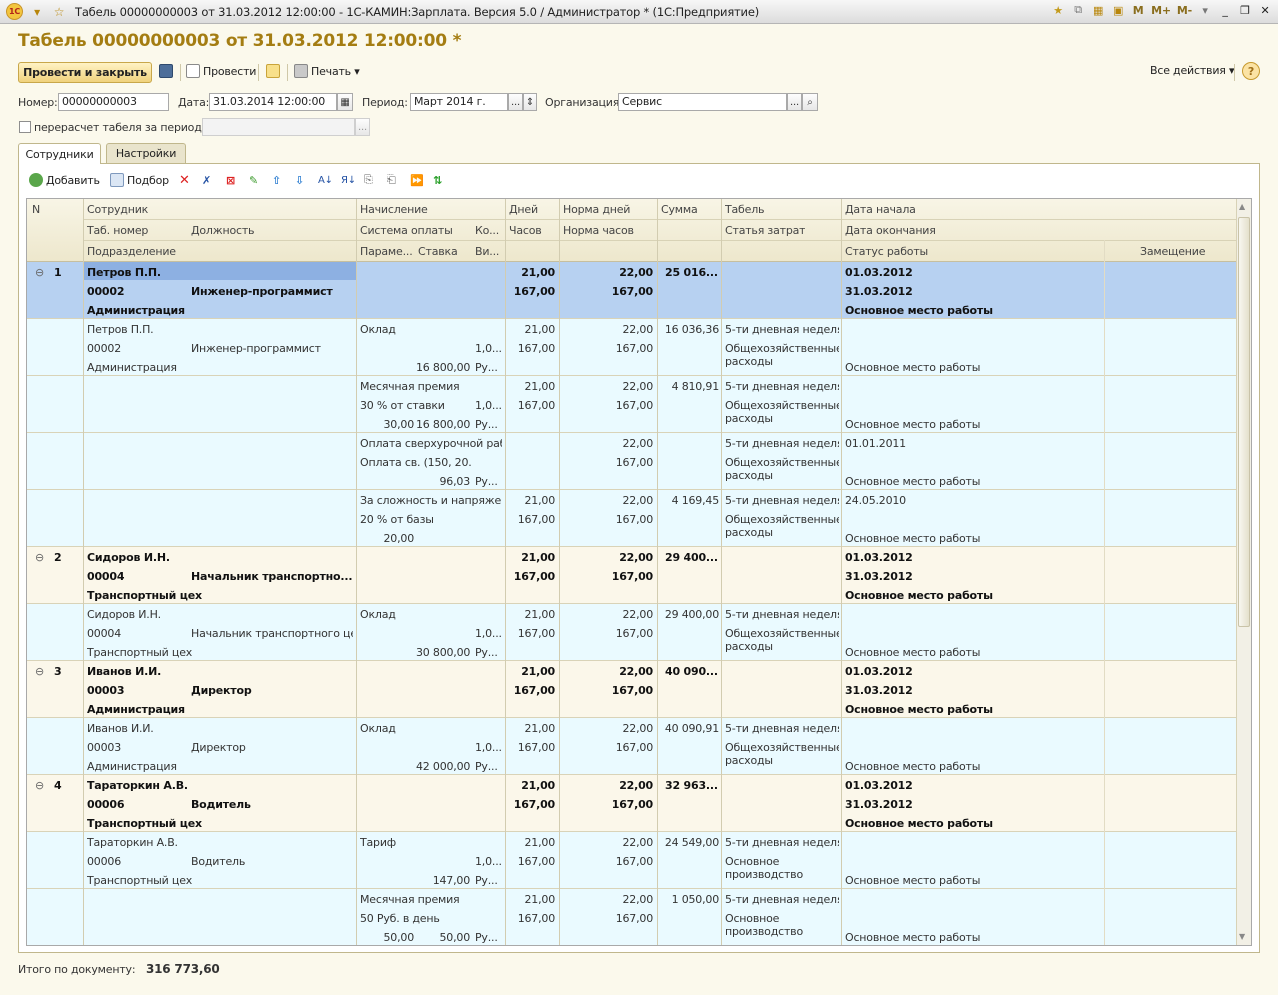 This screenshot has width=1278, height=995. Describe the element at coordinates (431, 728) in the screenshot. I see `accrual-type: Оклад` at that location.